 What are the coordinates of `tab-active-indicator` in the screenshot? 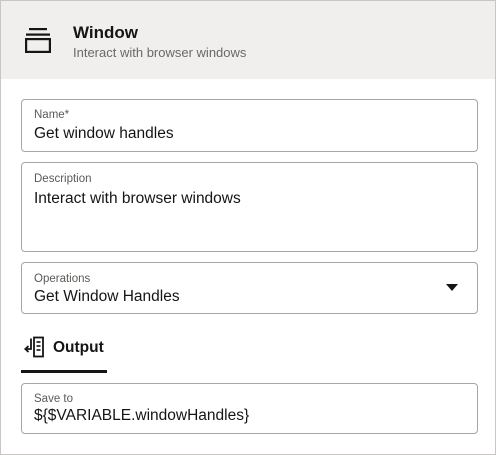 It's located at (64, 371).